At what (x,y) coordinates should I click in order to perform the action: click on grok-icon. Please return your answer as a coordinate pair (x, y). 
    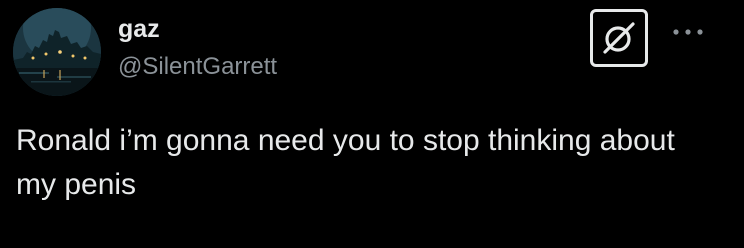
    Looking at the image, I should click on (619, 38).